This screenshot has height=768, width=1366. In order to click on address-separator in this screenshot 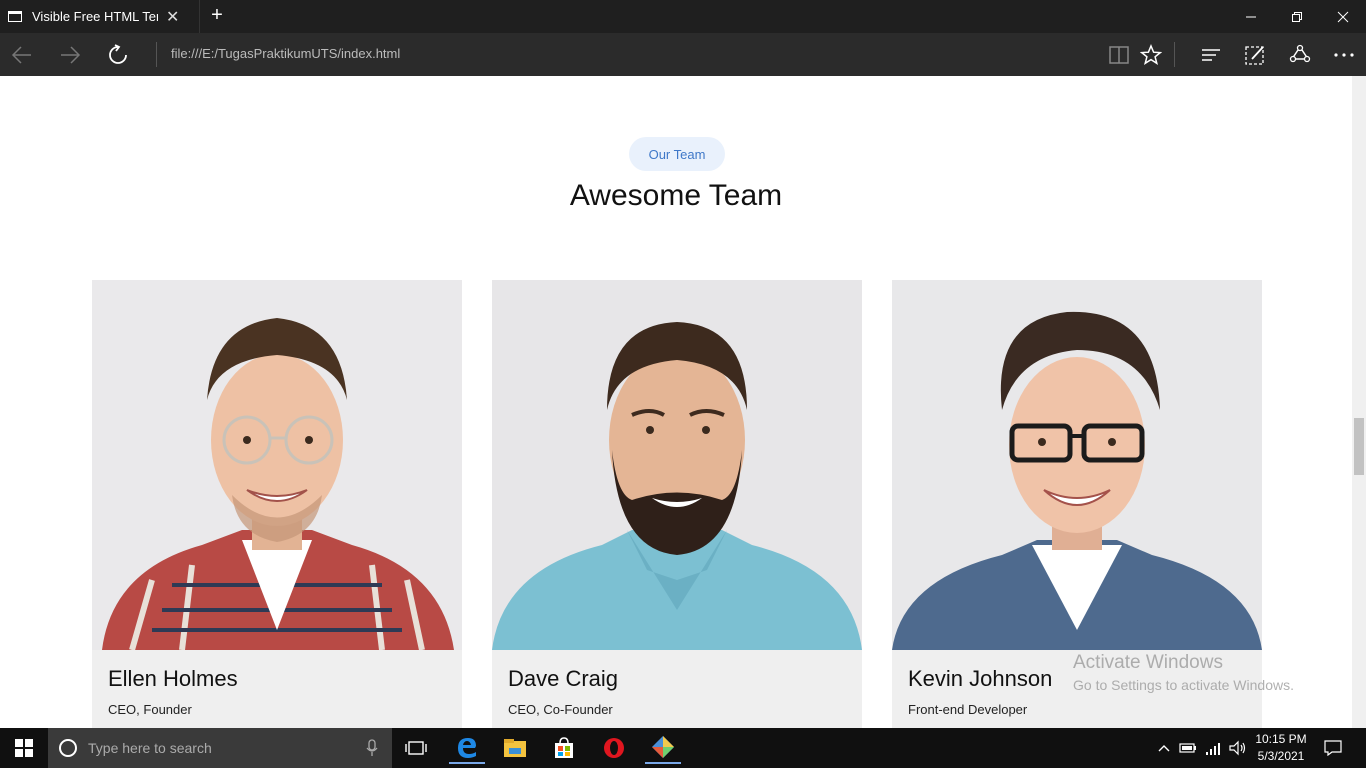, I will do `click(156, 54)`.